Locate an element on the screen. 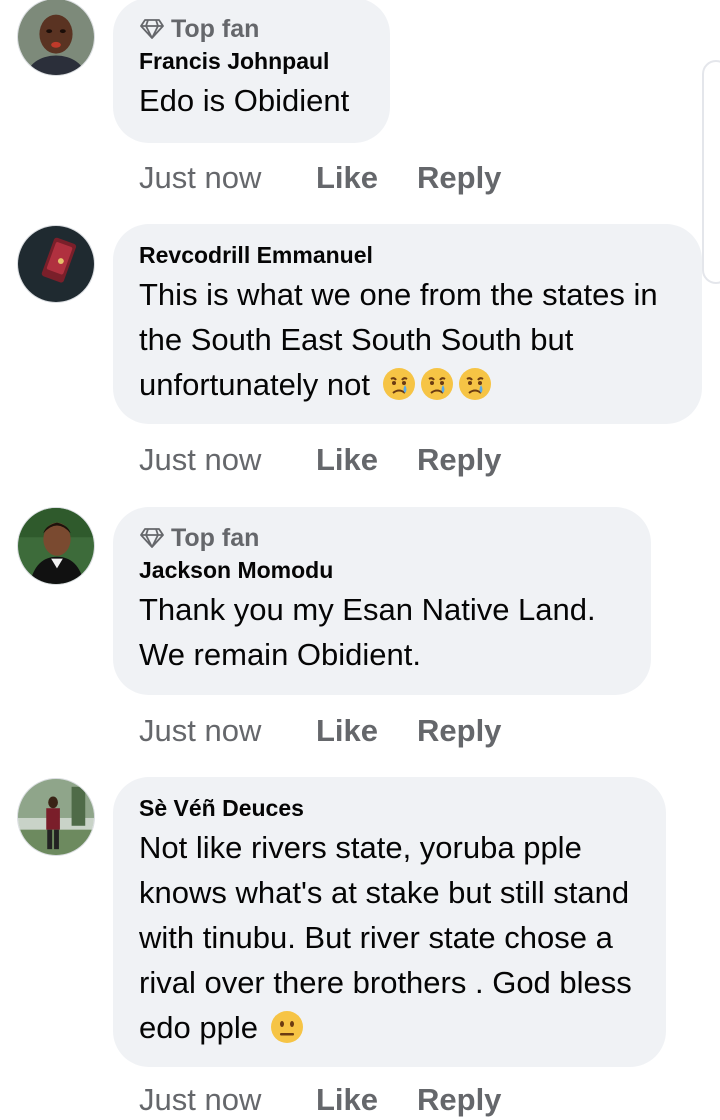 The image size is (720, 1120). author-name: Revcodrill Emmanuel is located at coordinates (407, 255).